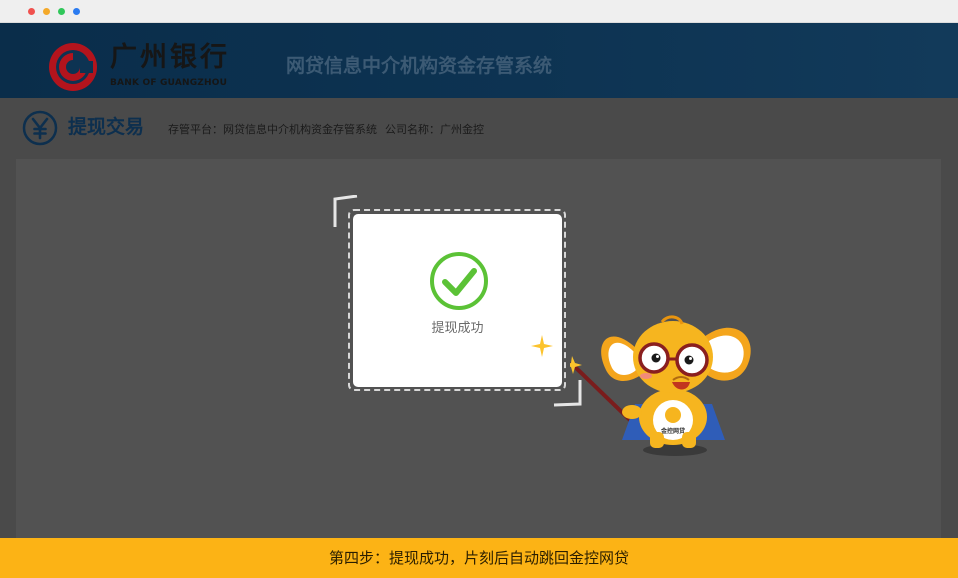  What do you see at coordinates (40, 128) in the screenshot?
I see `yen-icon` at bounding box center [40, 128].